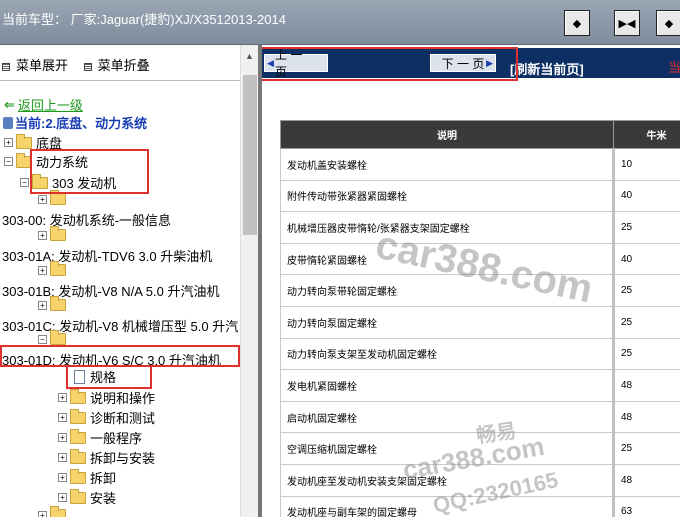 The height and width of the screenshot is (517, 680). What do you see at coordinates (106, 417) in the screenshot?
I see `tree-item-diag: + 诊断和测试` at bounding box center [106, 417].